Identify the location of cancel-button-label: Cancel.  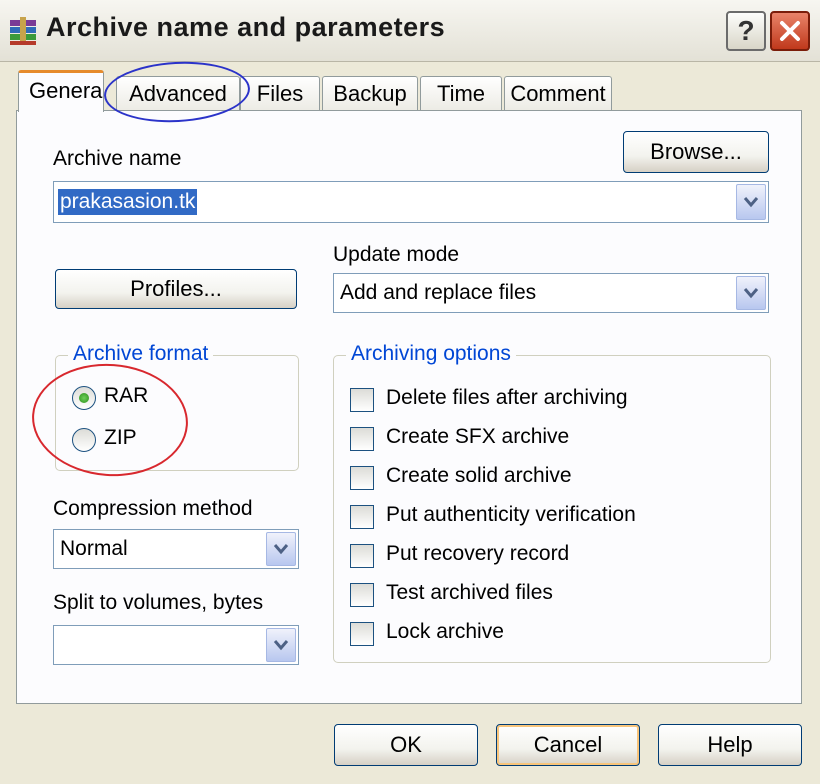
(568, 744).